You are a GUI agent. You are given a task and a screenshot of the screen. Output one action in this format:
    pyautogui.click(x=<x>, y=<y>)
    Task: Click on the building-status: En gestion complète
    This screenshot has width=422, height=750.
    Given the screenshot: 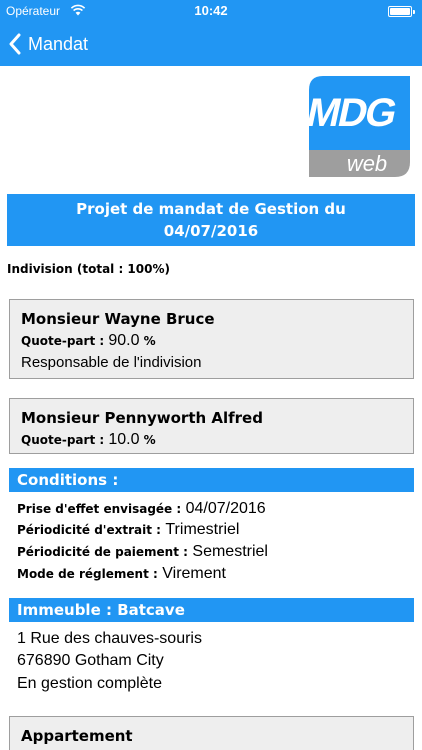 What is the action you would take?
    pyautogui.click(x=89, y=683)
    